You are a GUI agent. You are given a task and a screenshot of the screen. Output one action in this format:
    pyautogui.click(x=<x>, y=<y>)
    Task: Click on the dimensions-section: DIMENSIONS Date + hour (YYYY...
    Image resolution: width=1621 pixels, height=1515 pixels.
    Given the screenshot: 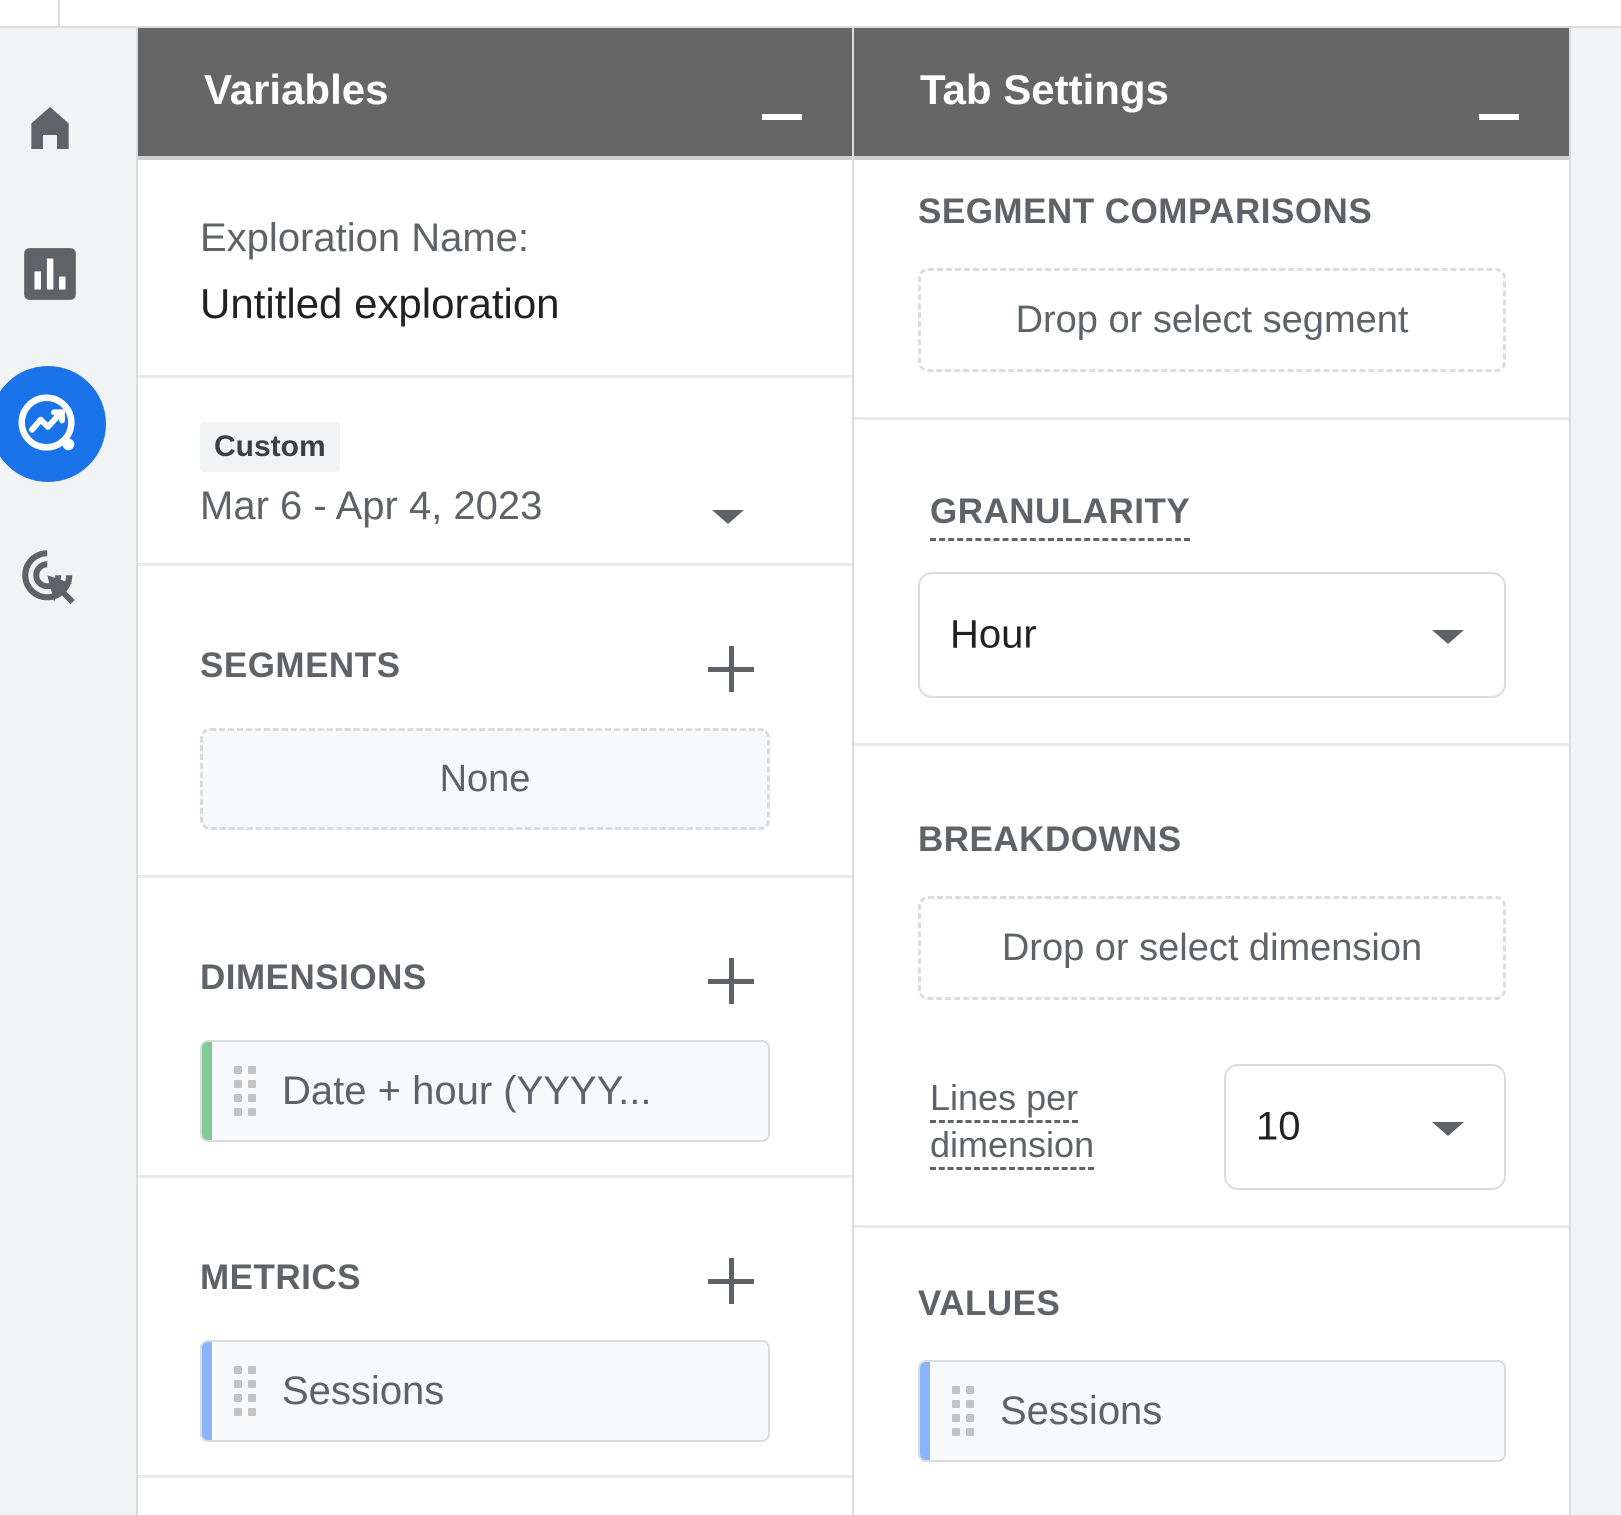 What is the action you would take?
    pyautogui.click(x=495, y=1028)
    